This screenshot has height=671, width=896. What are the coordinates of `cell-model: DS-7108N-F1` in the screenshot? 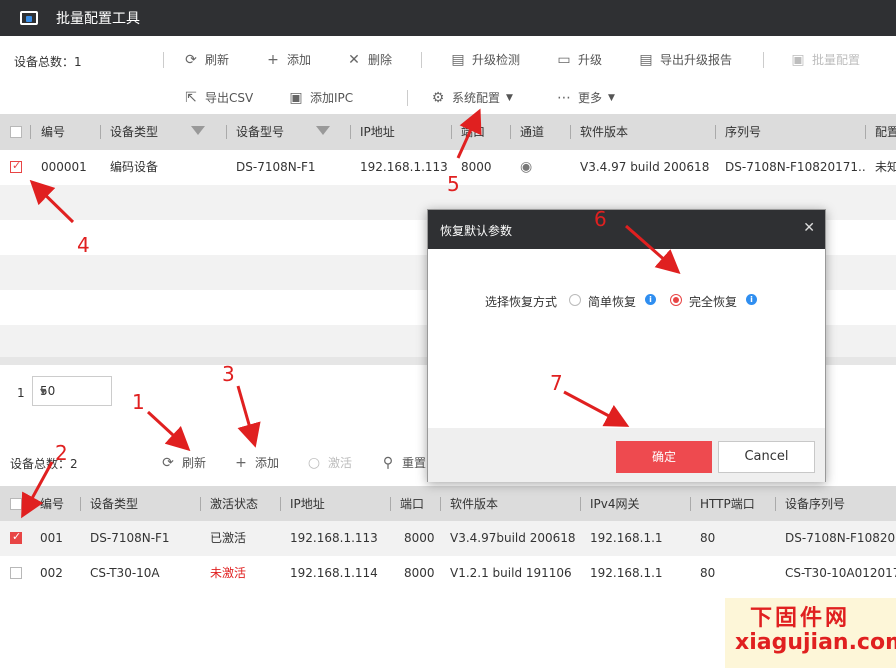 It's located at (276, 167).